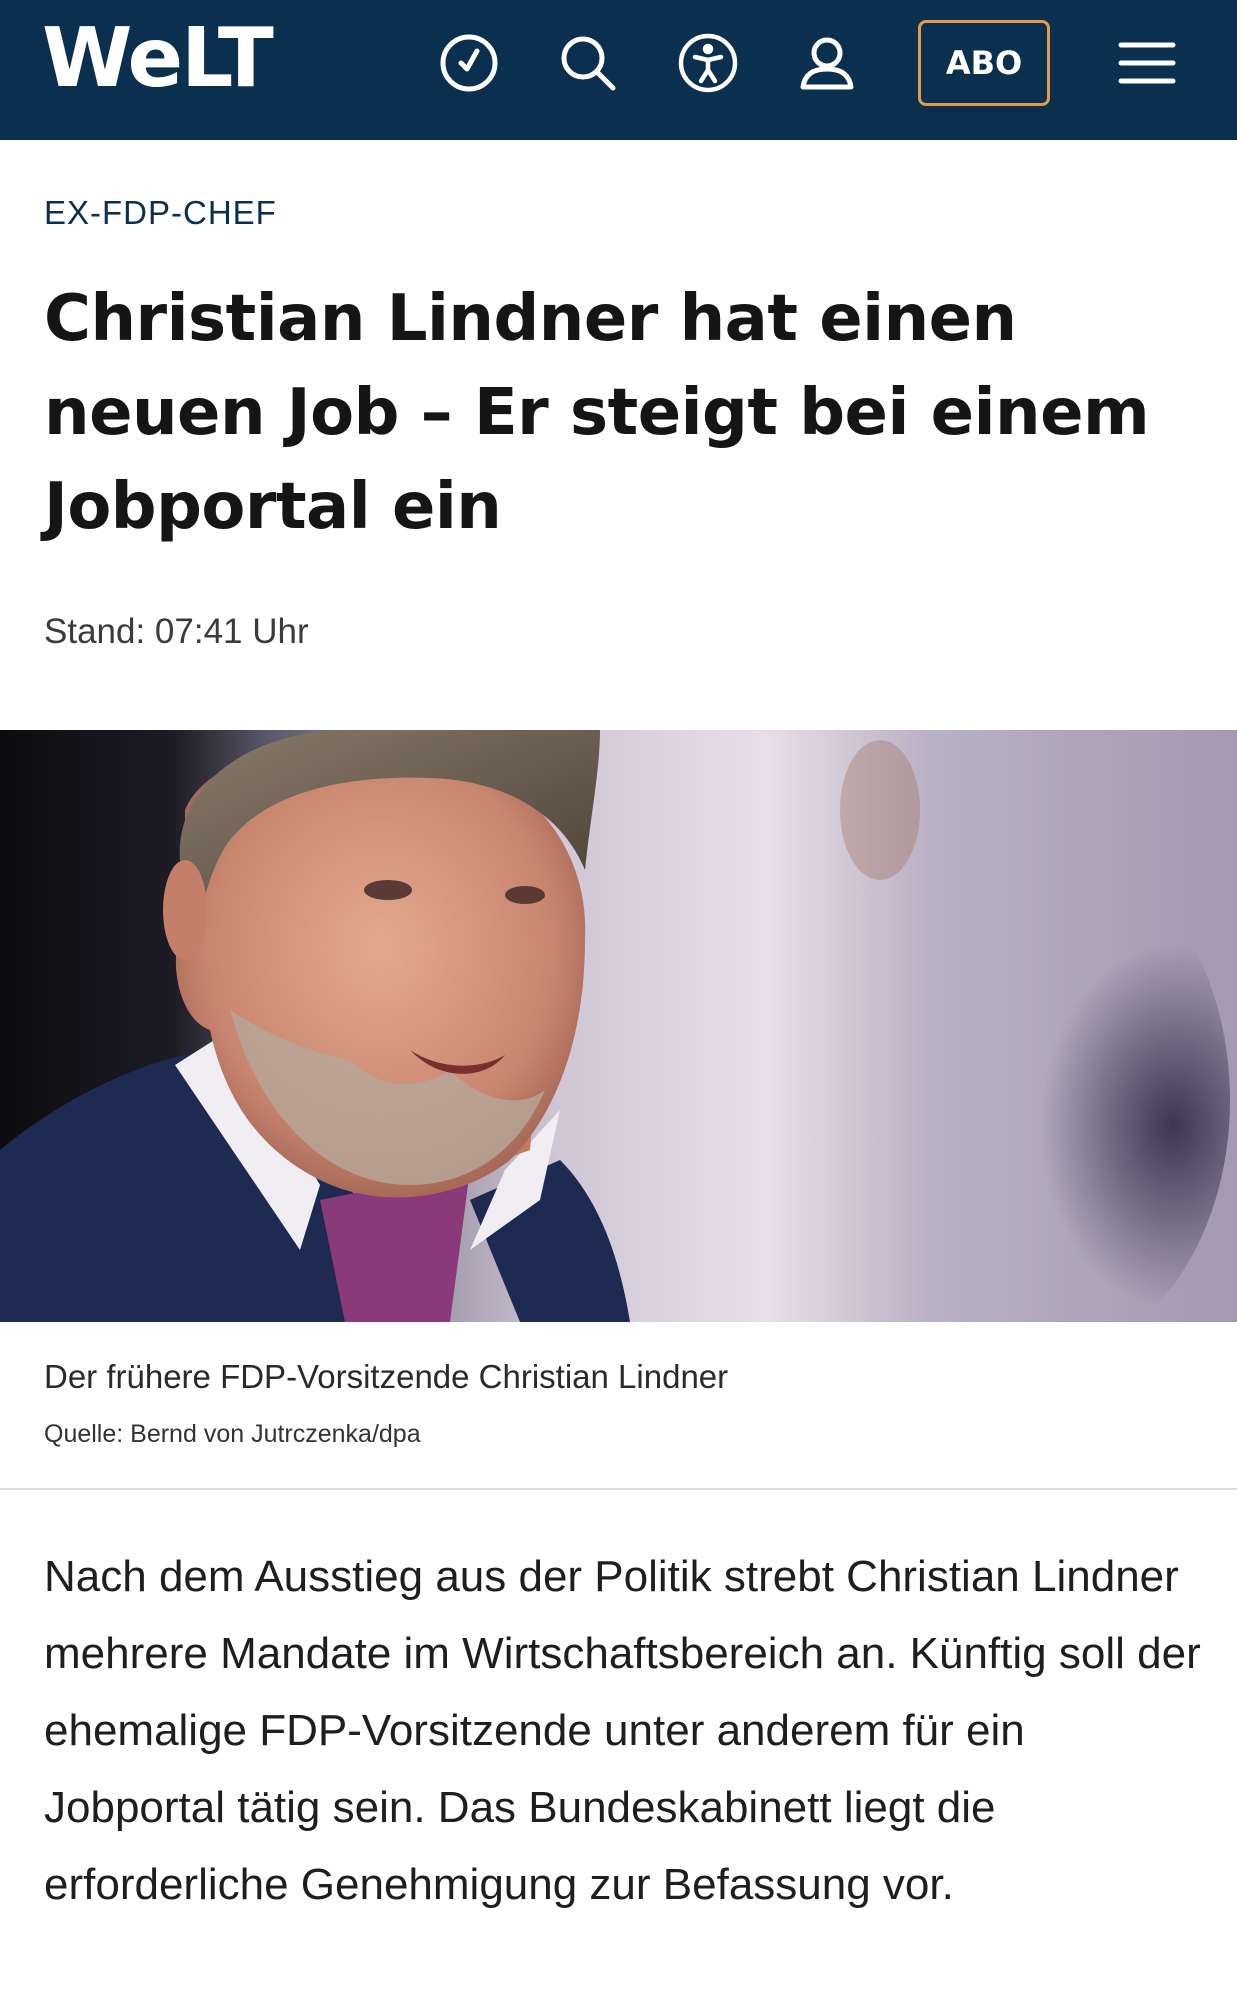 The image size is (1237, 2000). Describe the element at coordinates (160, 212) in the screenshot. I see `article-kicker: EX-FDP-CHEF` at that location.